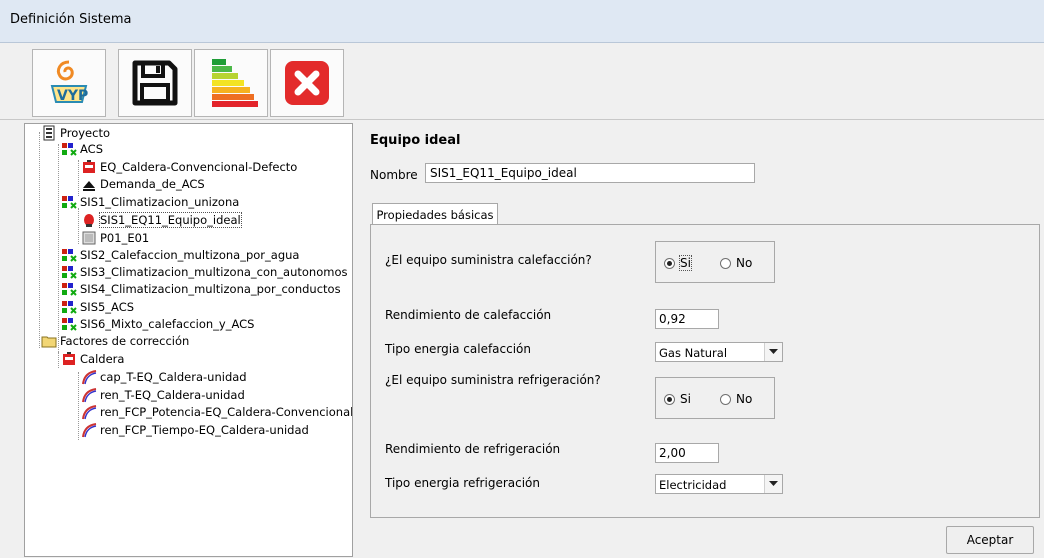  What do you see at coordinates (468, 315) in the screenshot?
I see `heating-efficiency-label: Rendimiento de calefacción` at bounding box center [468, 315].